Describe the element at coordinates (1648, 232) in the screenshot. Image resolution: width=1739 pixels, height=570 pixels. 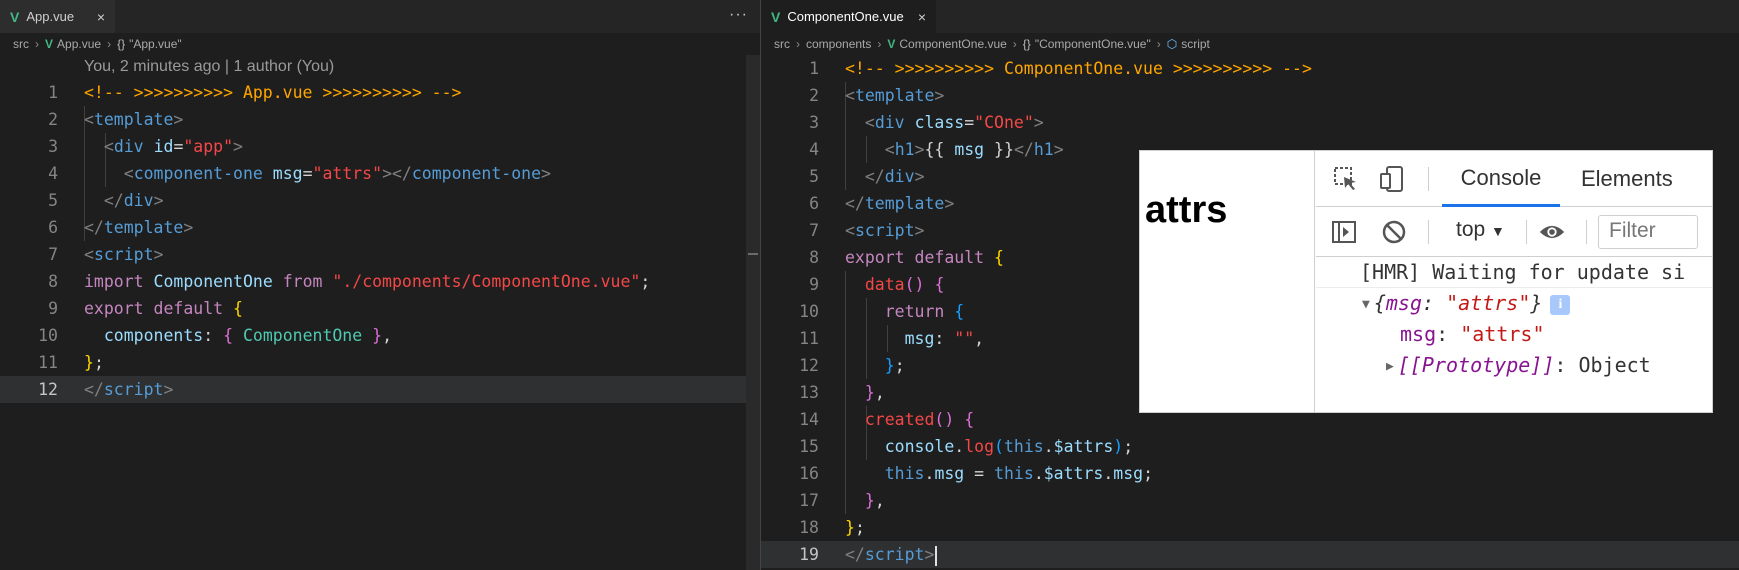
I see `filter-input: Filter` at that location.